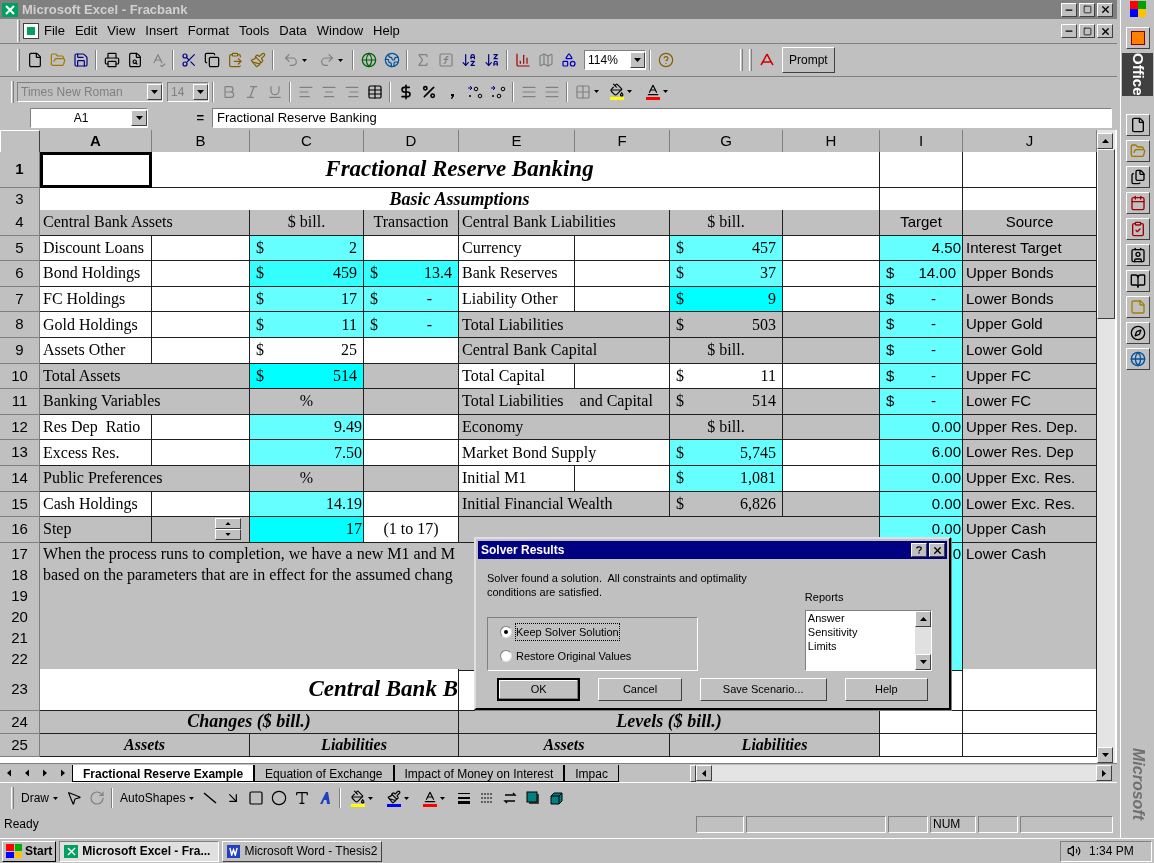 This screenshot has width=1154, height=863. What do you see at coordinates (157, 798) in the screenshot?
I see `autoshapes-menu-button: AutoShapes` at bounding box center [157, 798].